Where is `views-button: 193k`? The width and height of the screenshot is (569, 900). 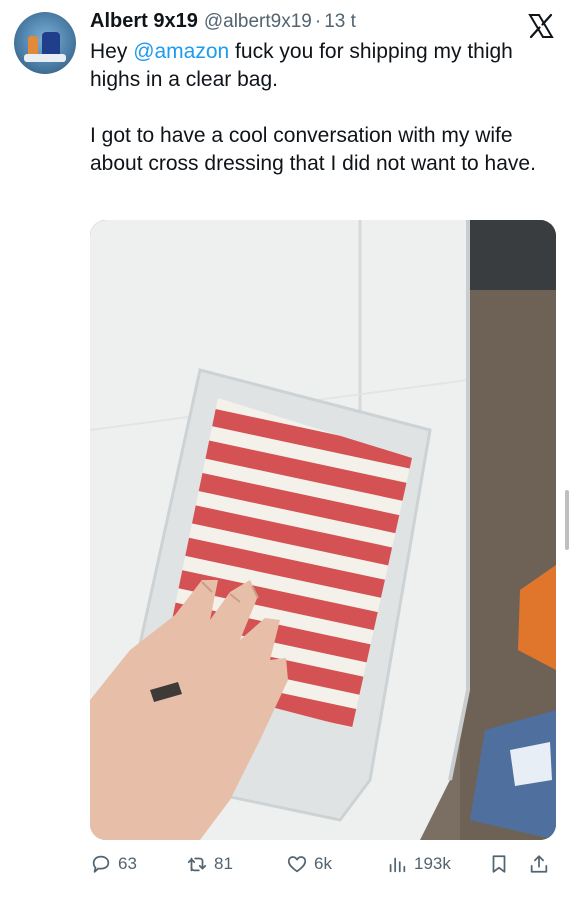
views-button: 193k is located at coordinates (418, 864).